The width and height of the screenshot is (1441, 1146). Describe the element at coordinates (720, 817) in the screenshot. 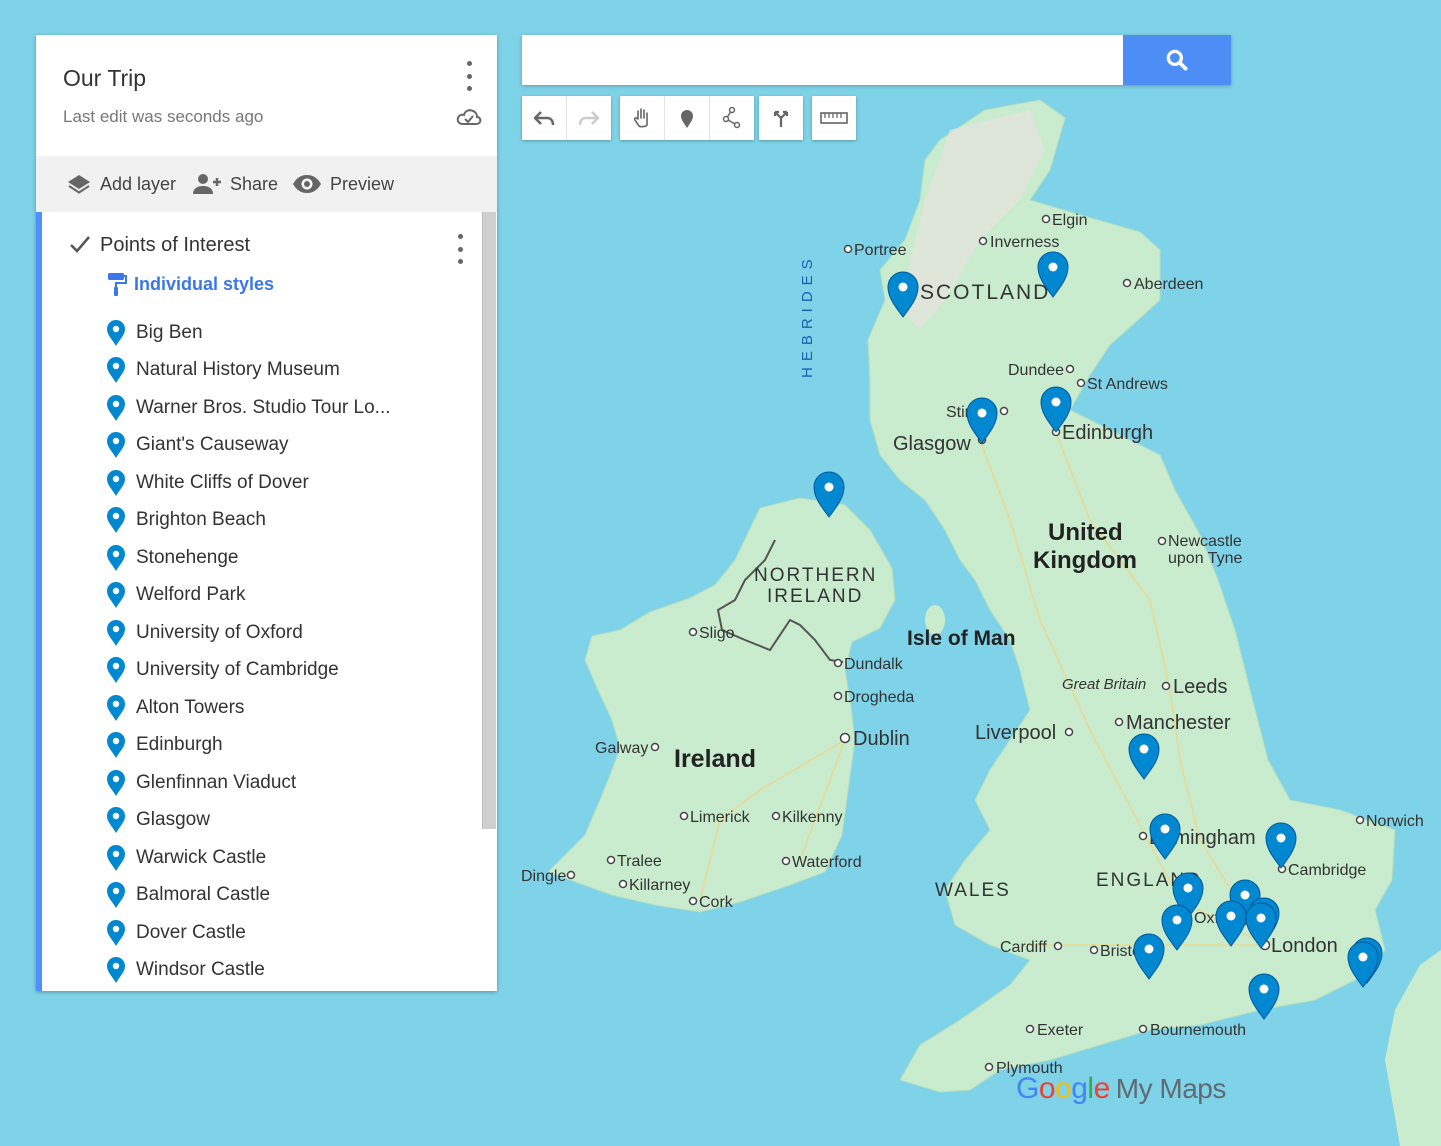

I see `label-limerick: Limerick` at that location.